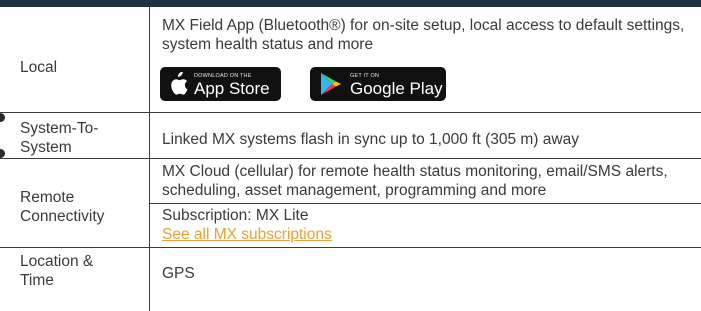 Image resolution: width=701 pixels, height=311 pixels. Describe the element at coordinates (178, 273) in the screenshot. I see `location-description: GPS` at that location.